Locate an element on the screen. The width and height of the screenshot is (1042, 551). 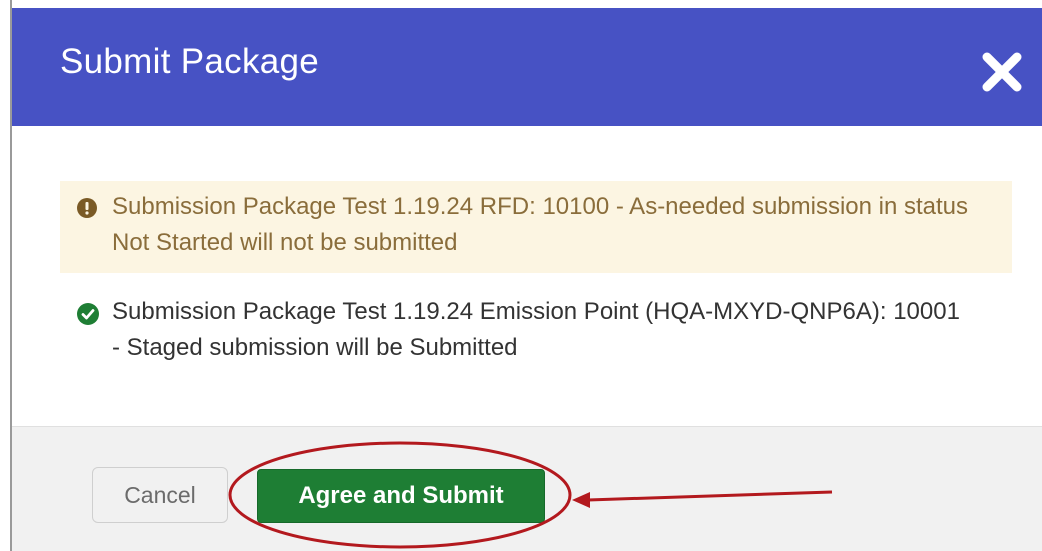
exclamation-circle-icon is located at coordinates (87, 208).